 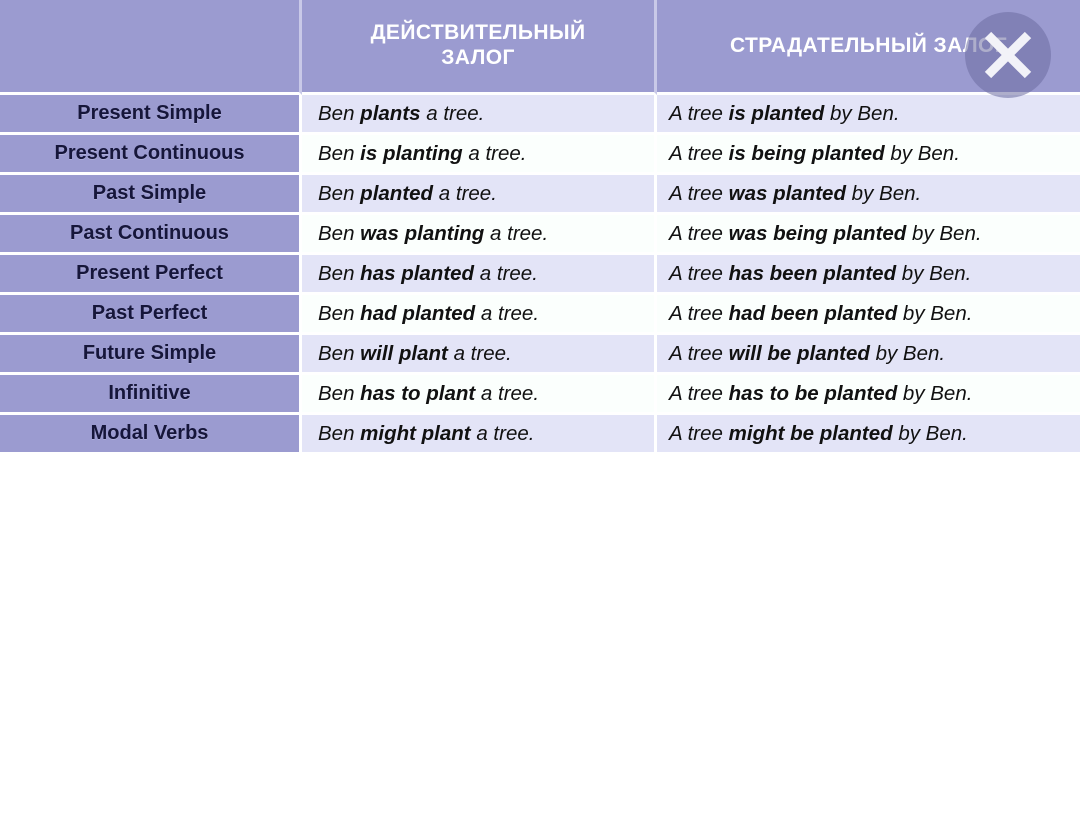 What do you see at coordinates (151, 115) in the screenshot?
I see `tense-label-present-simple: Present Simple` at bounding box center [151, 115].